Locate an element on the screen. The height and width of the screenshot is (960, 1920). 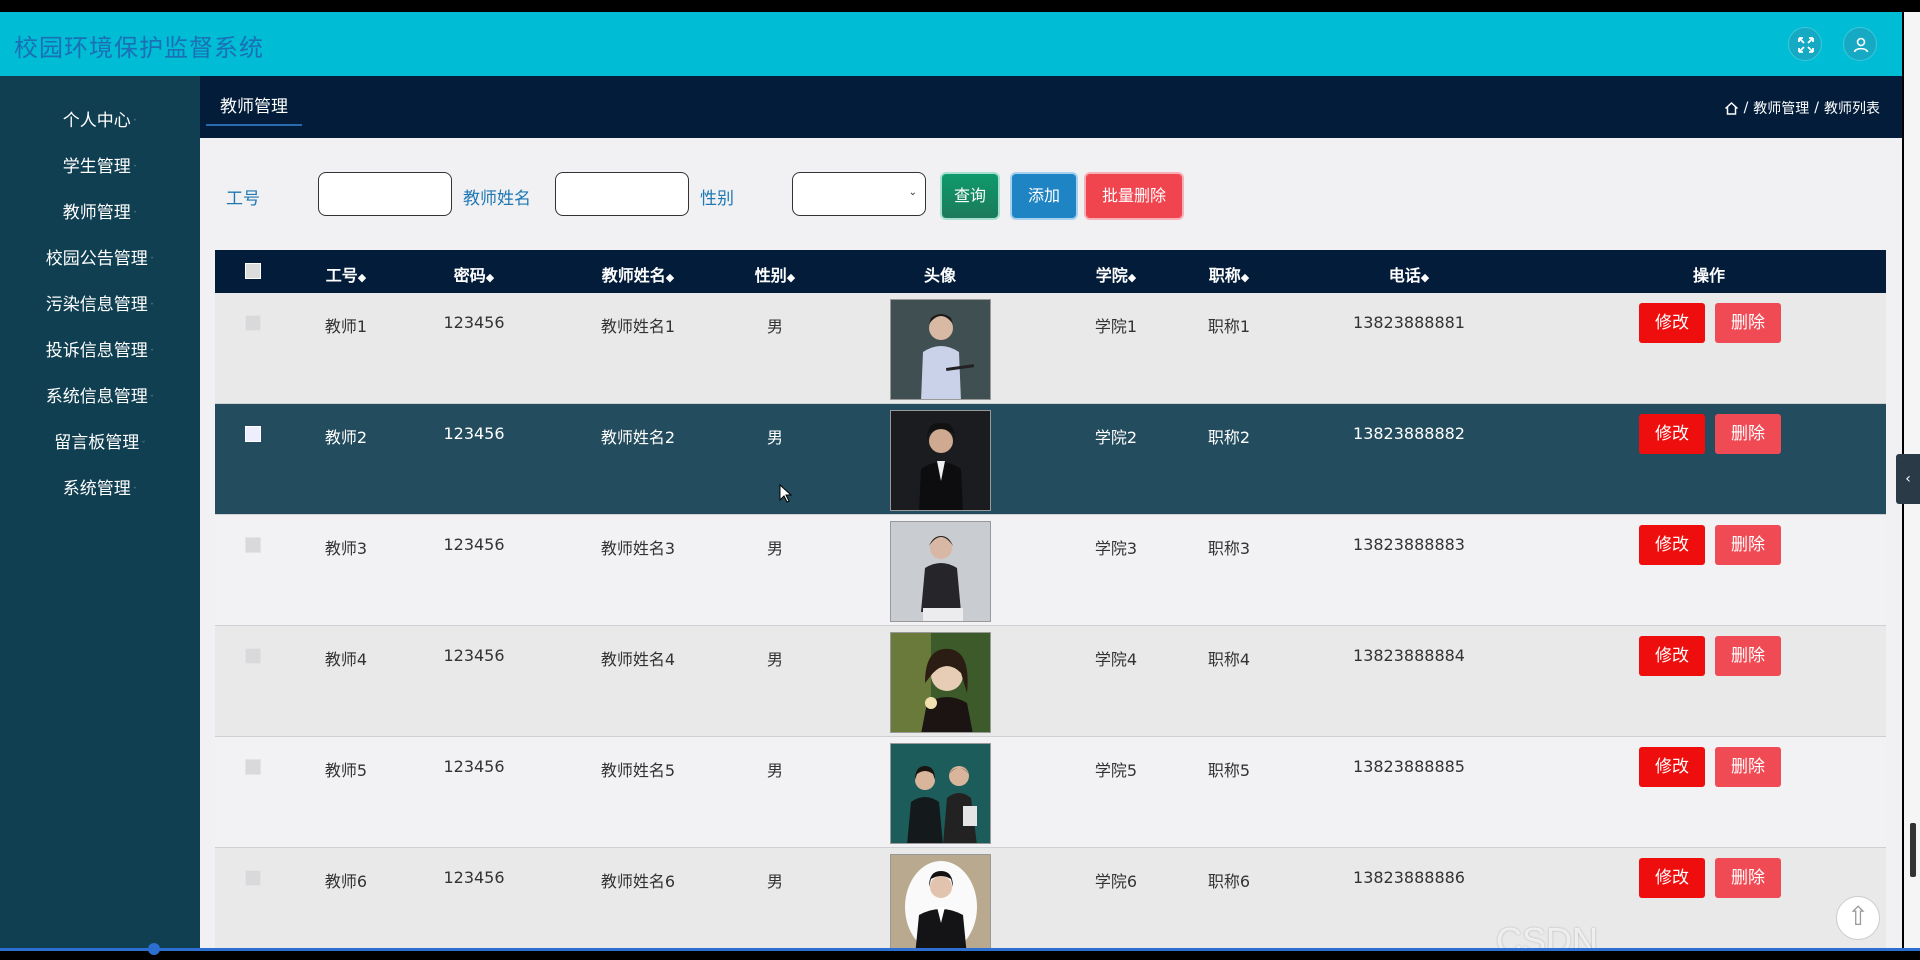
progress-handle is located at coordinates (154, 949).